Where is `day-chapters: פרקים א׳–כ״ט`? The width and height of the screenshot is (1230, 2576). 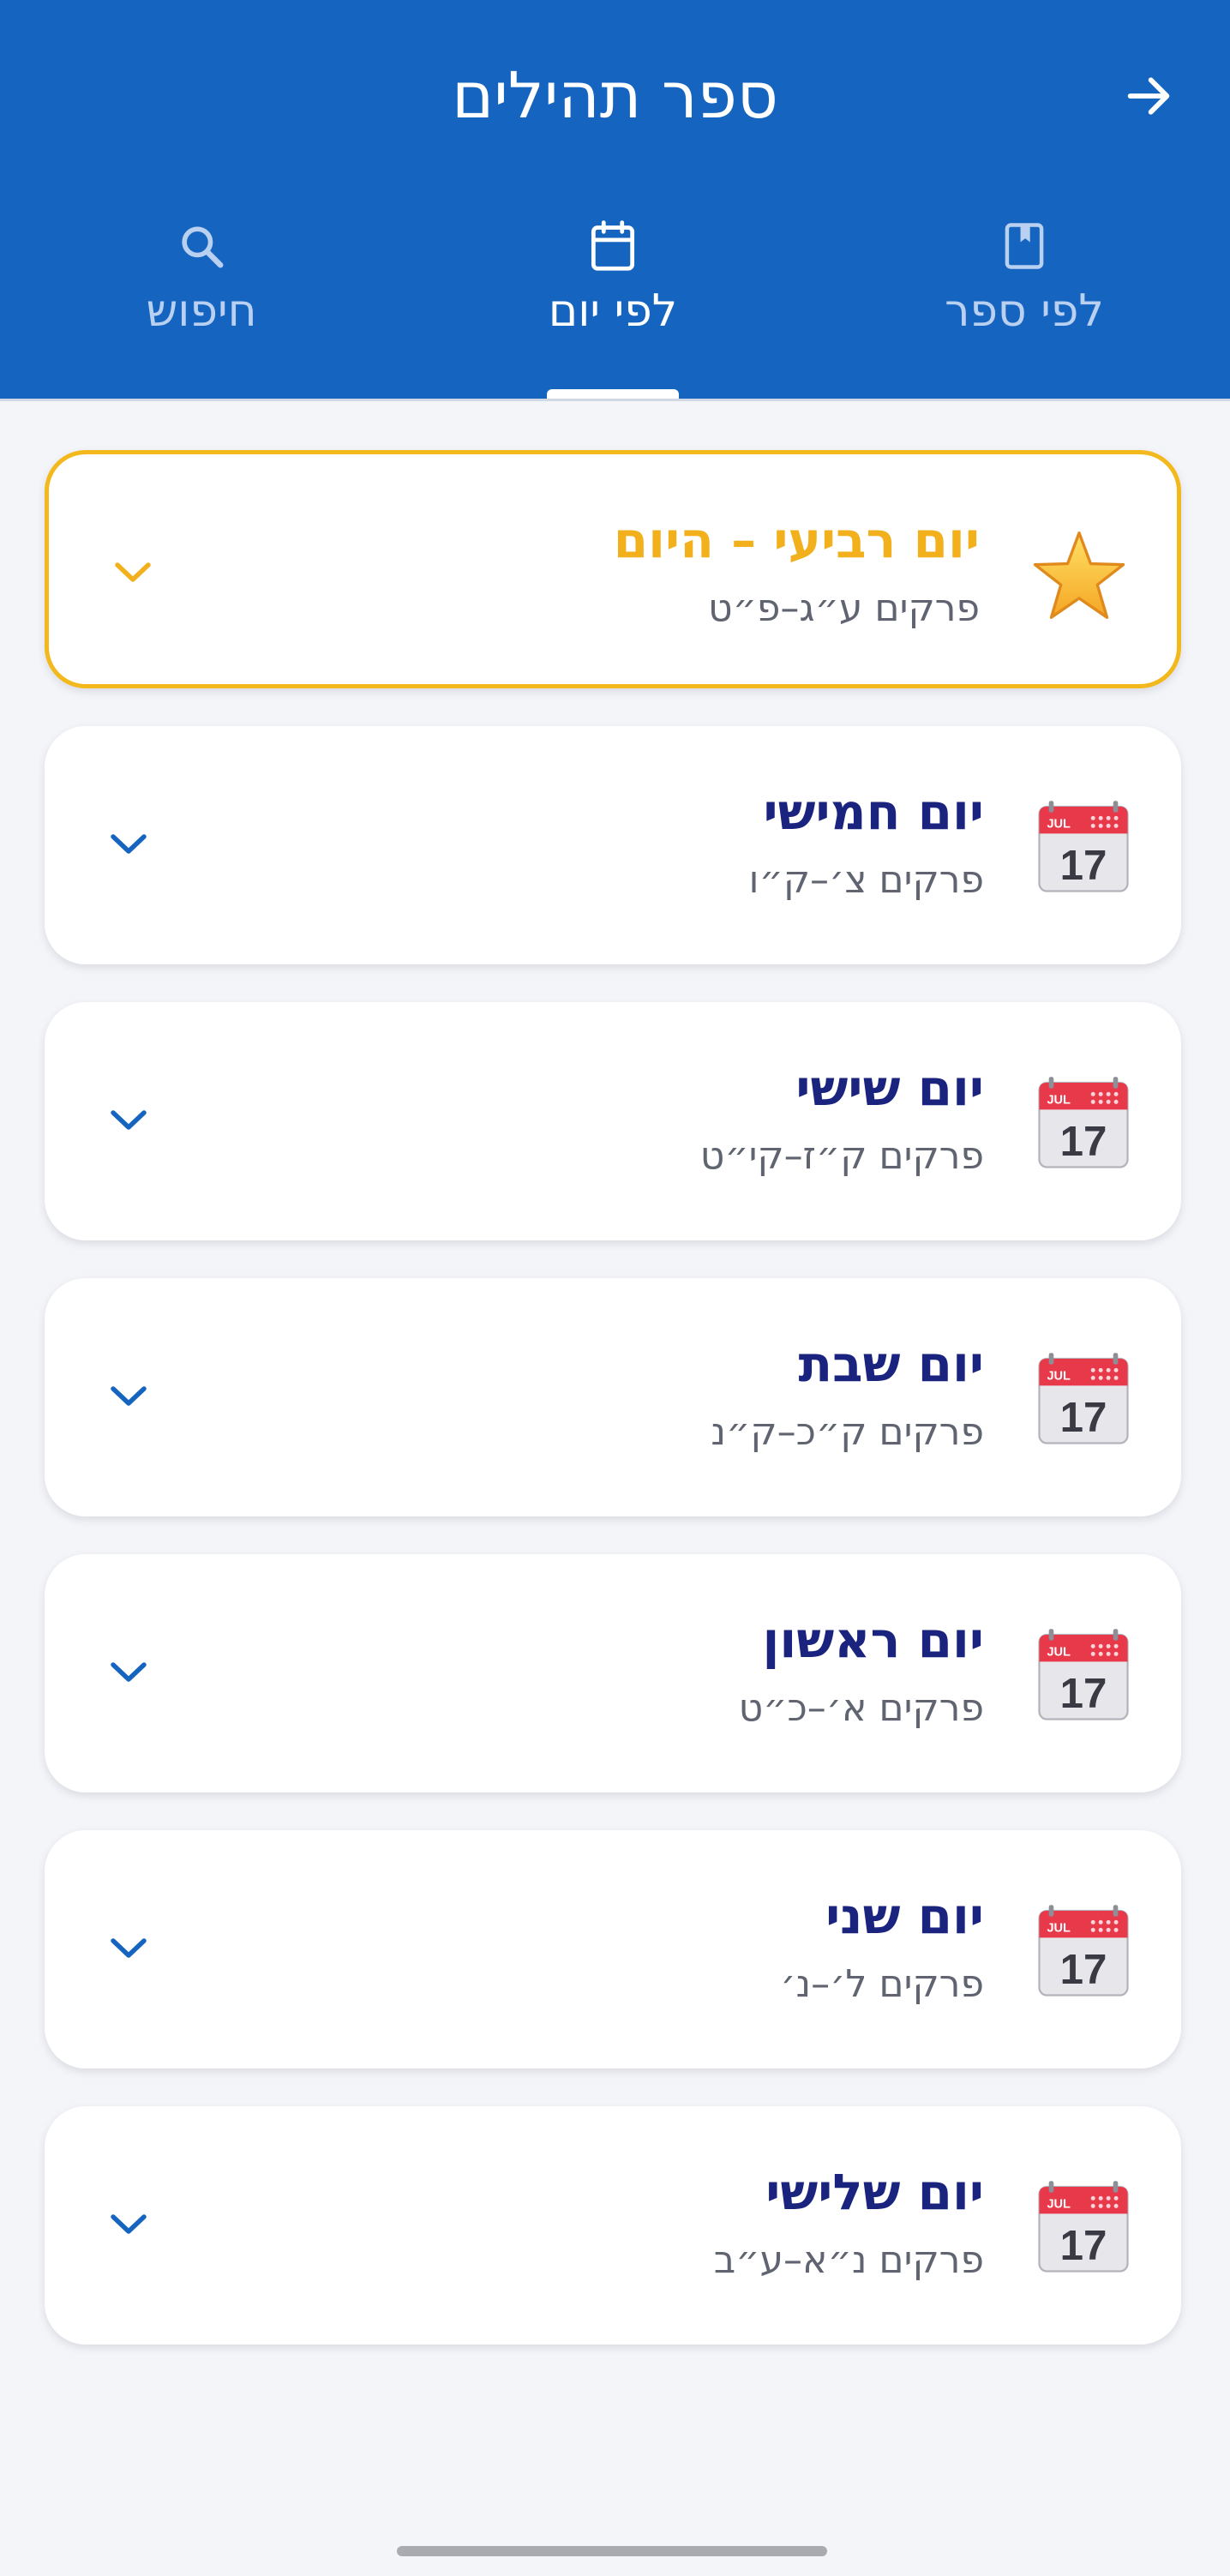 day-chapters: פרקים א׳–כ״ט is located at coordinates (861, 1708).